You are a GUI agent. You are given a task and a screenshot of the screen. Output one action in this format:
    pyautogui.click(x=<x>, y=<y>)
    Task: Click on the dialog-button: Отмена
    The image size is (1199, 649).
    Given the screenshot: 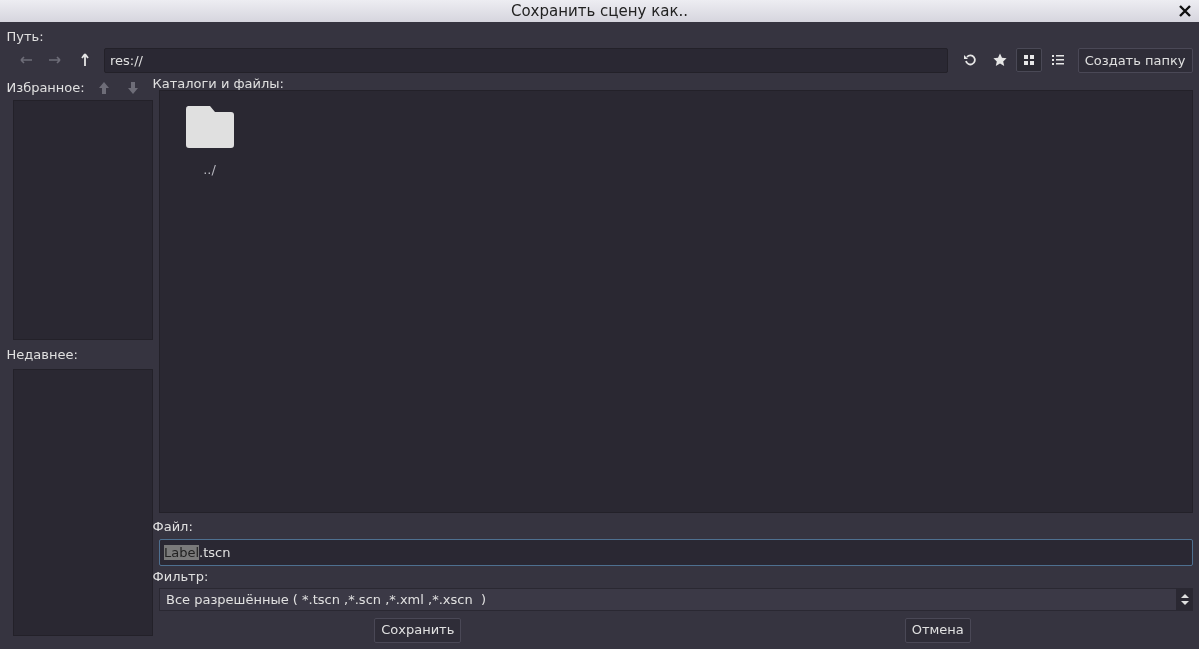 What is the action you would take?
    pyautogui.click(x=937, y=630)
    